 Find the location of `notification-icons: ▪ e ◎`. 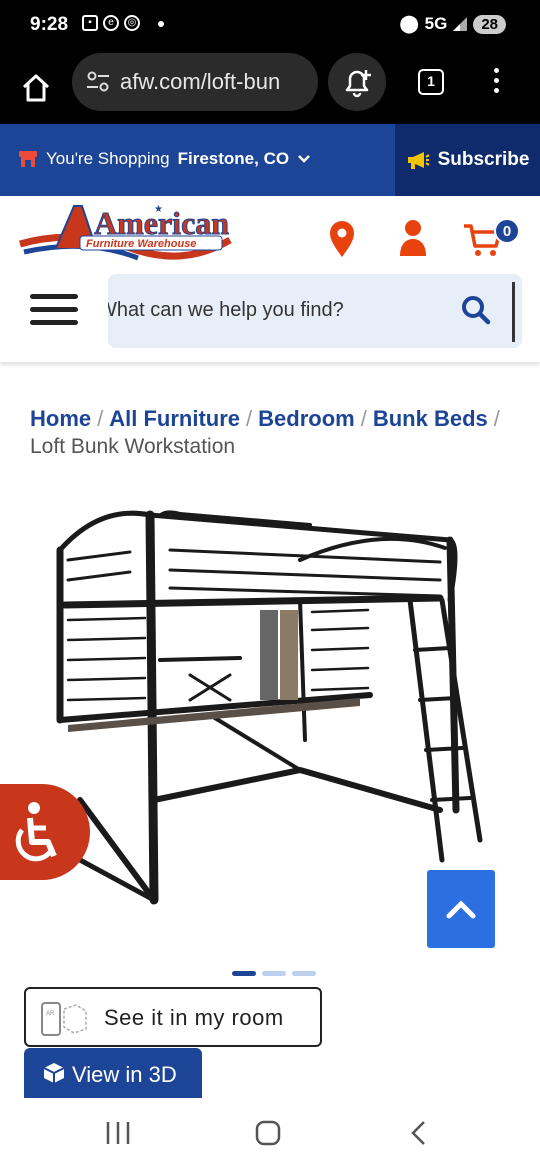

notification-icons: ▪ e ◎ is located at coordinates (111, 23).